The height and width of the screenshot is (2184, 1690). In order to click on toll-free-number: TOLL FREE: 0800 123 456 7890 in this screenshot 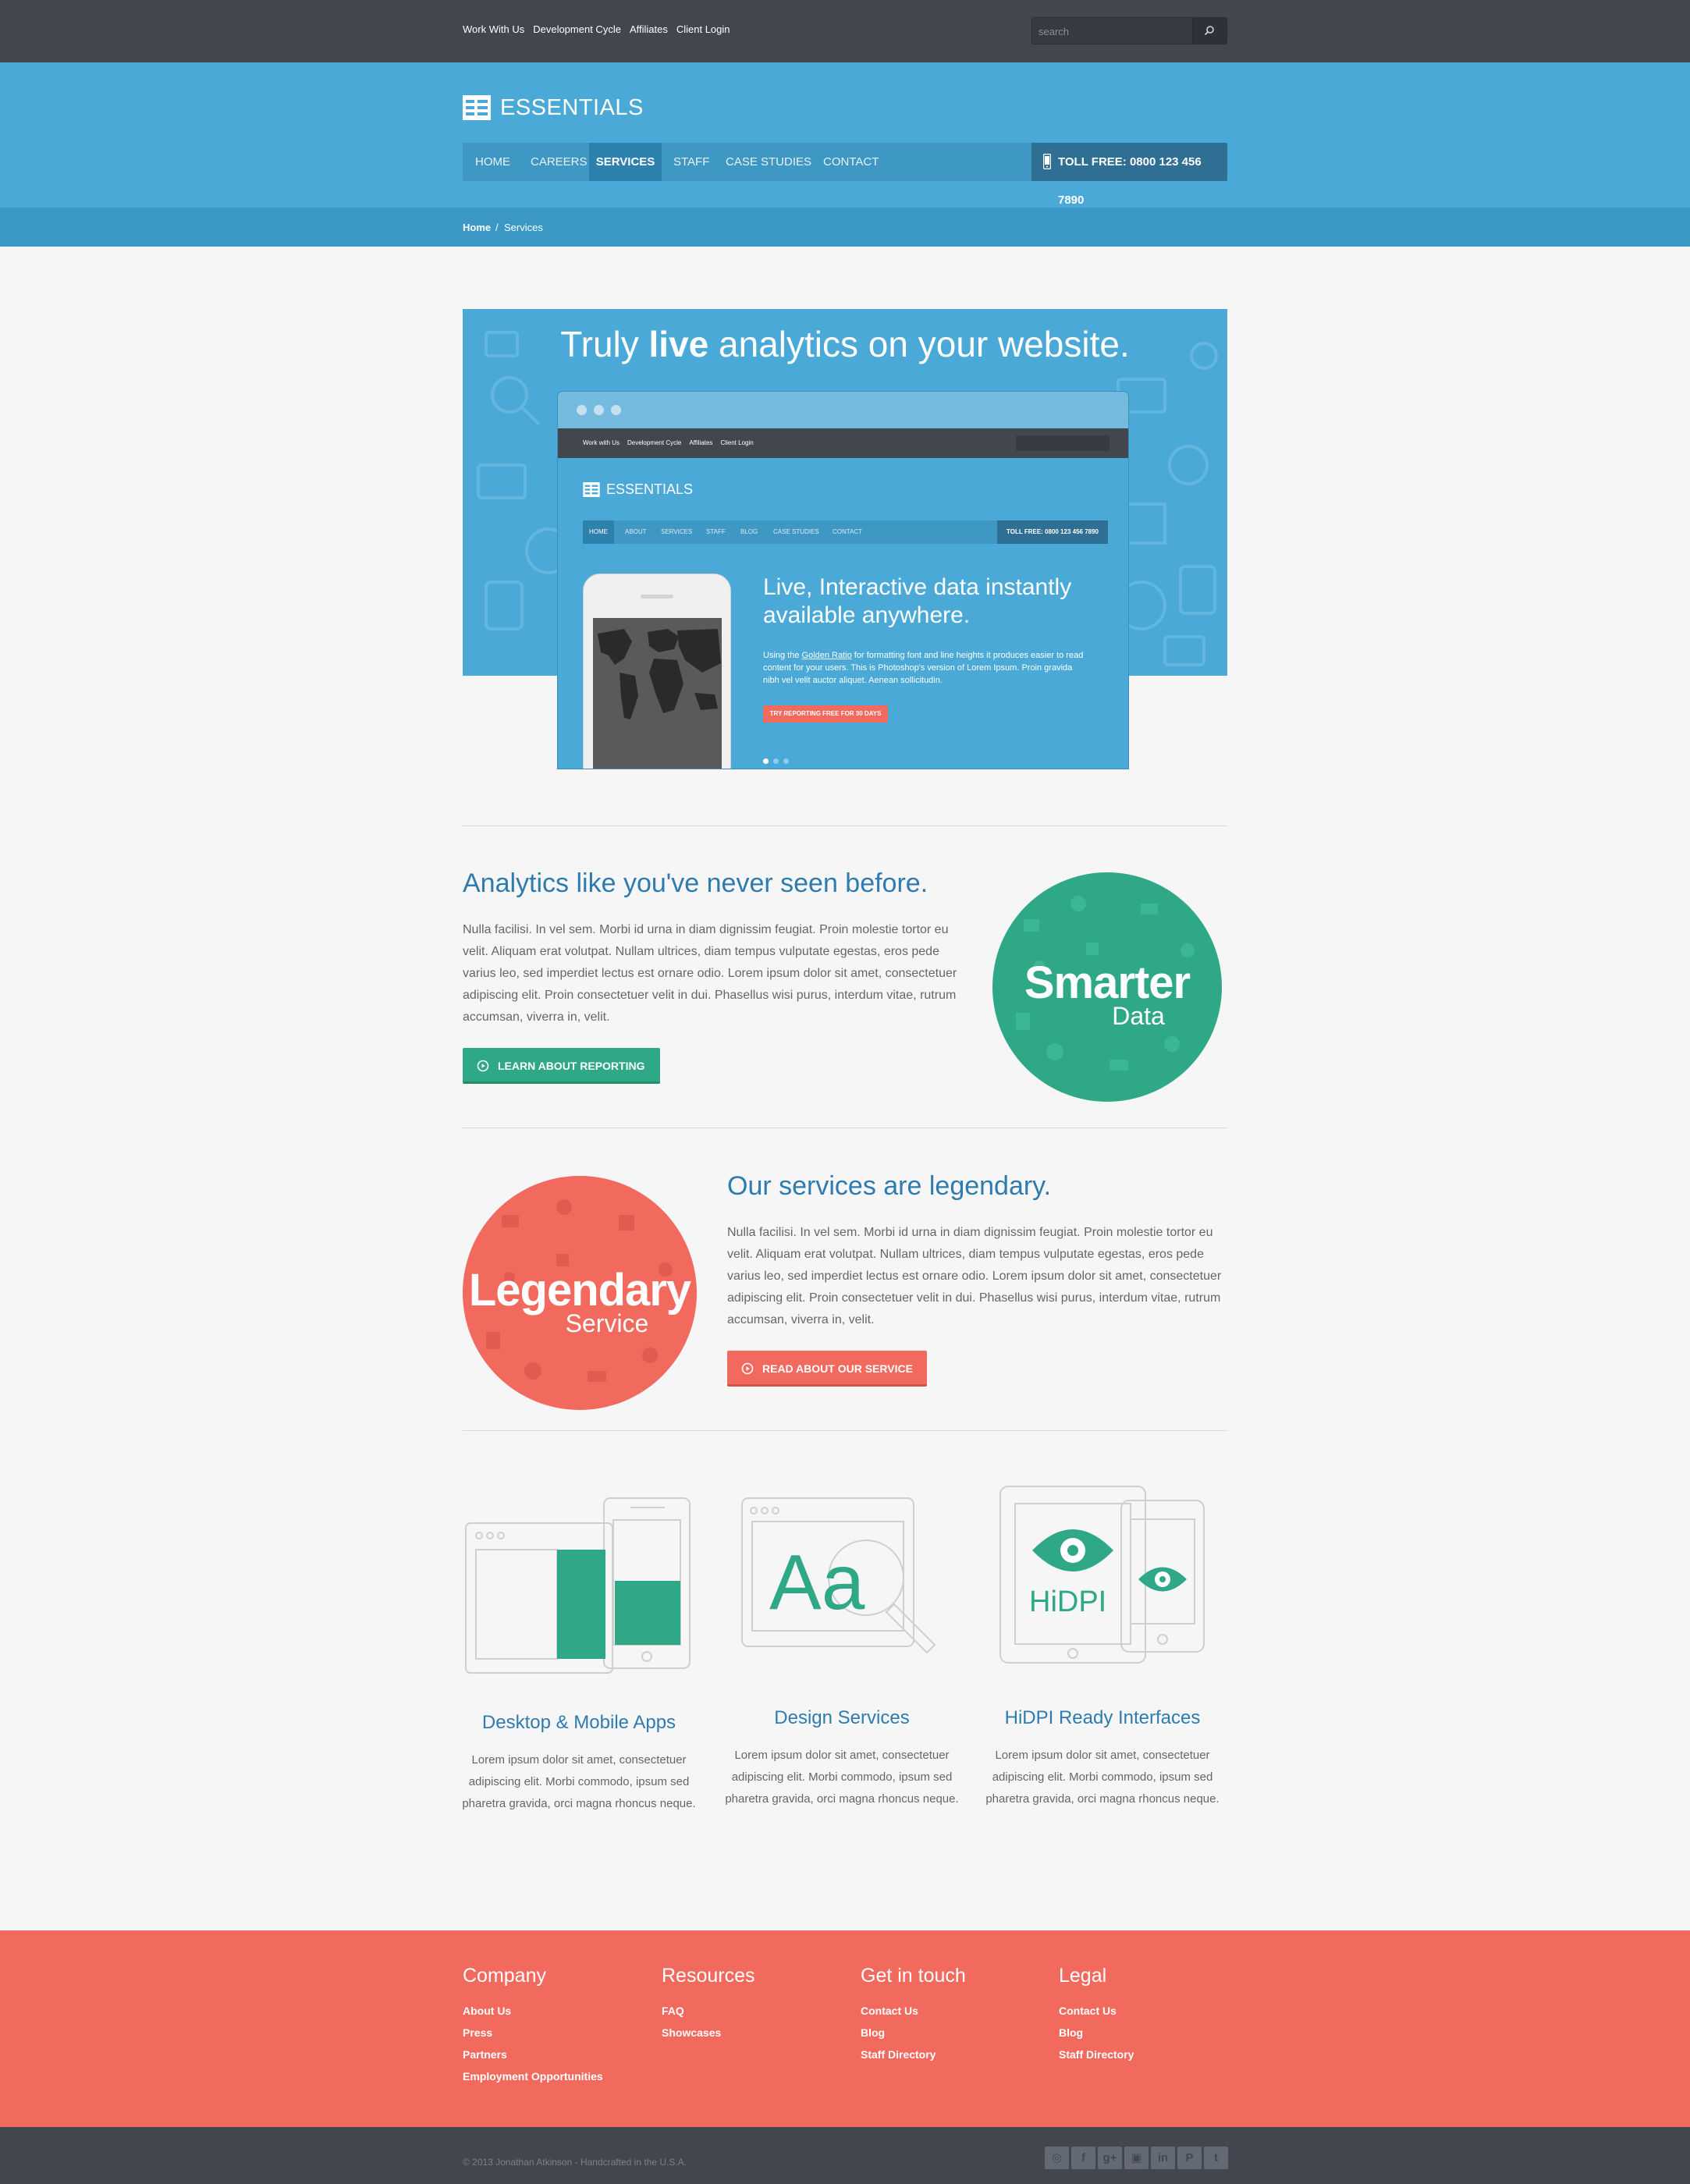, I will do `click(1129, 175)`.